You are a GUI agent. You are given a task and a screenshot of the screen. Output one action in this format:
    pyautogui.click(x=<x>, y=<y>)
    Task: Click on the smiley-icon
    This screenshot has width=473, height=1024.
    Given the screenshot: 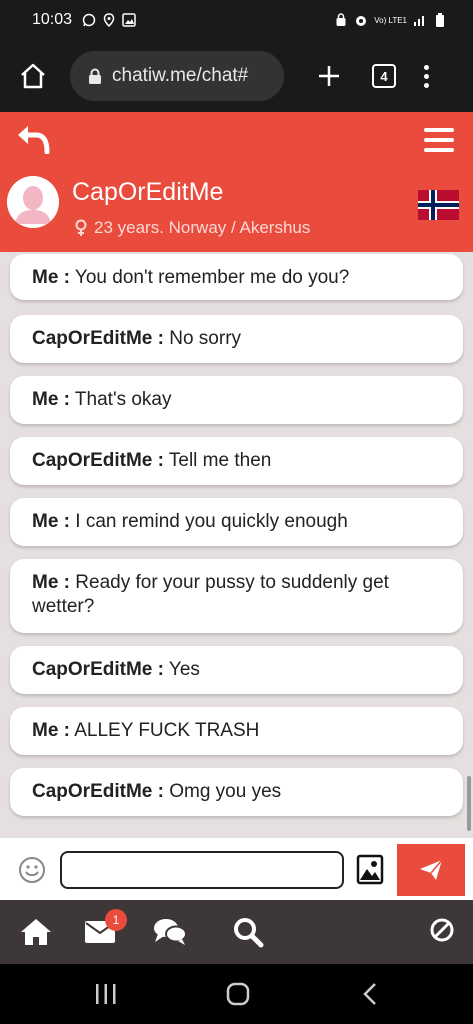 What is the action you would take?
    pyautogui.click(x=32, y=870)
    